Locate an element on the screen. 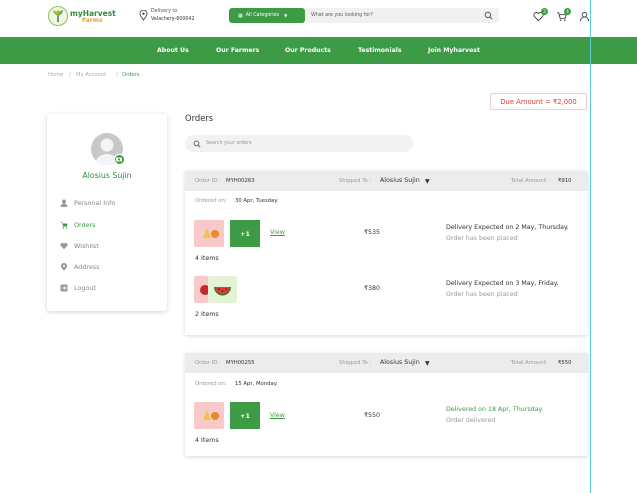  total-amount: ₹910 is located at coordinates (565, 181).